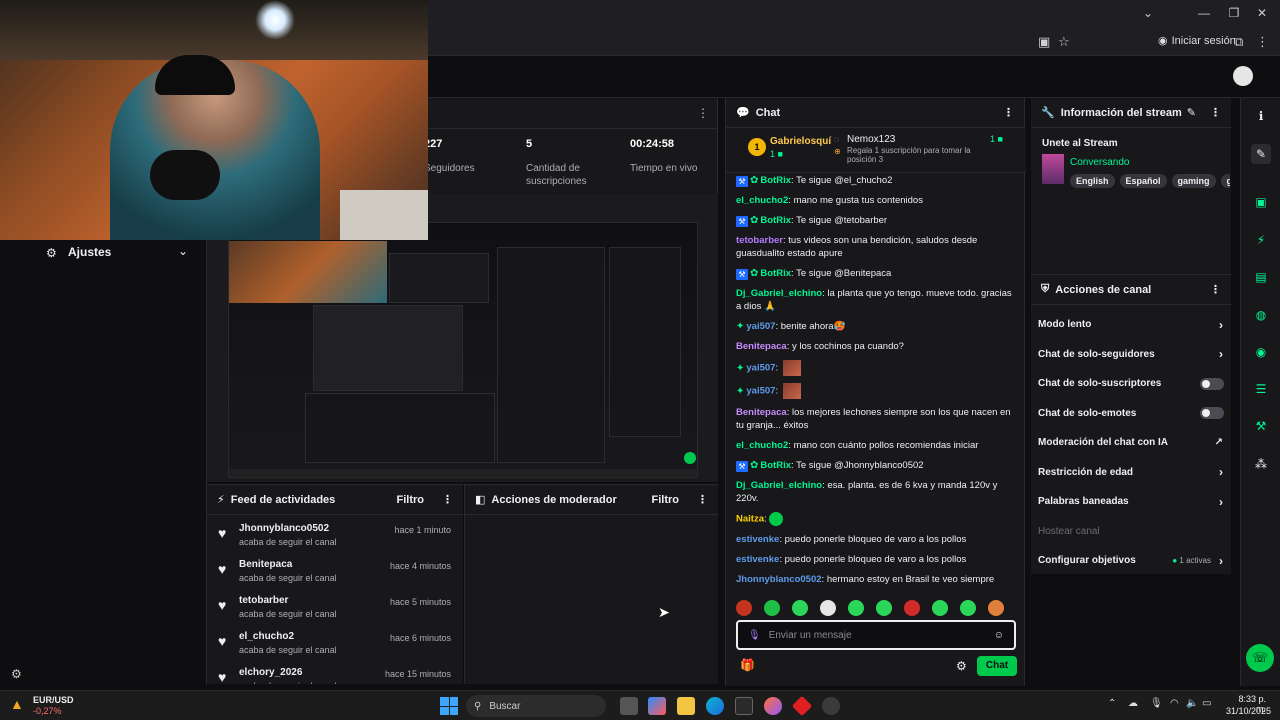  What do you see at coordinates (831, 706) in the screenshot?
I see `obs-icon` at bounding box center [831, 706].